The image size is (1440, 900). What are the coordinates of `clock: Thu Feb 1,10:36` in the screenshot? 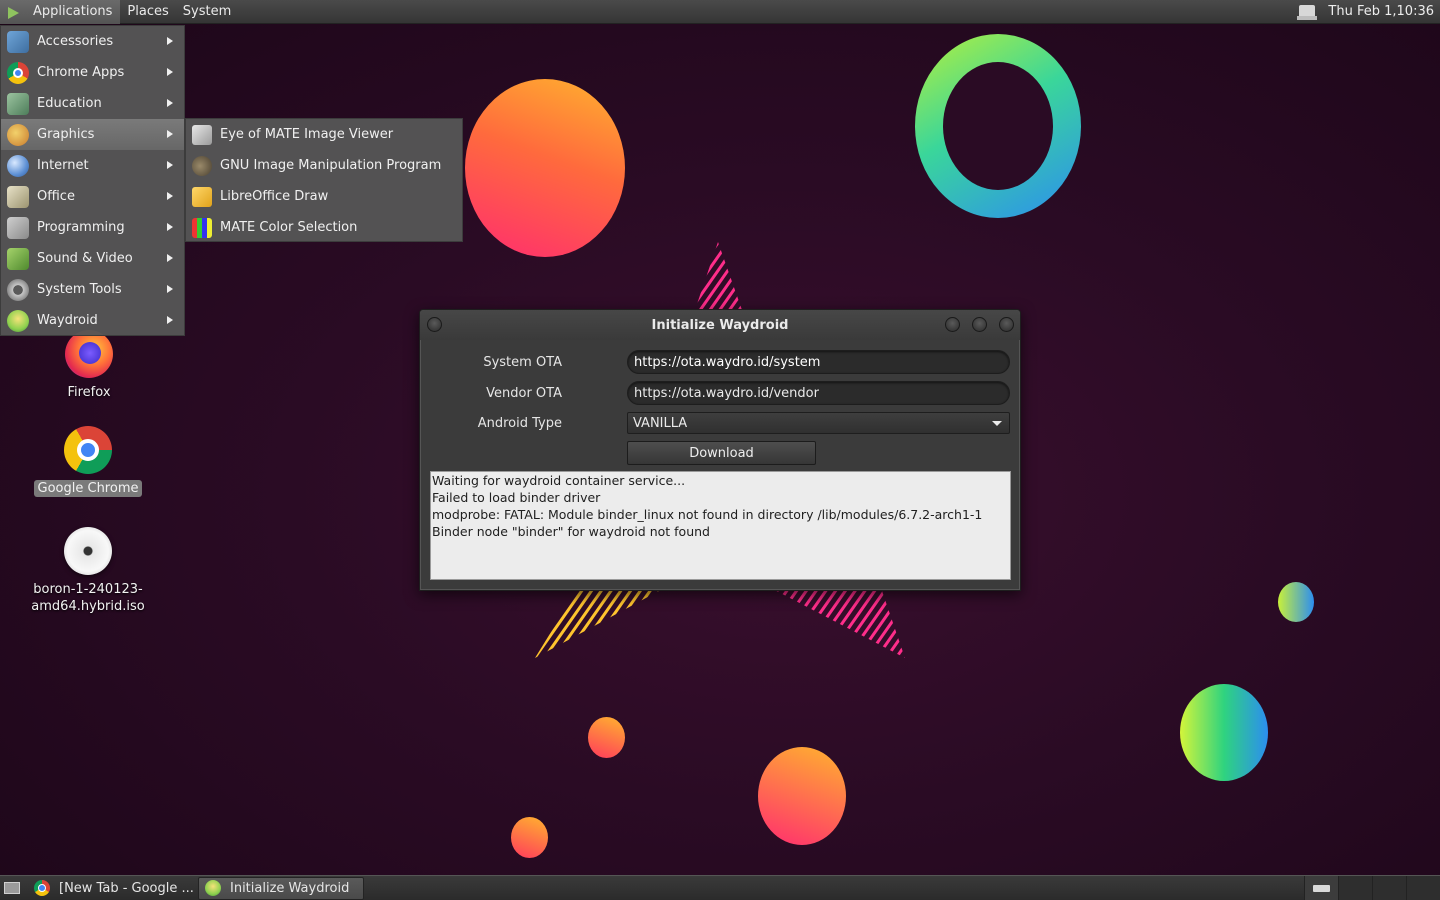 It's located at (1381, 11).